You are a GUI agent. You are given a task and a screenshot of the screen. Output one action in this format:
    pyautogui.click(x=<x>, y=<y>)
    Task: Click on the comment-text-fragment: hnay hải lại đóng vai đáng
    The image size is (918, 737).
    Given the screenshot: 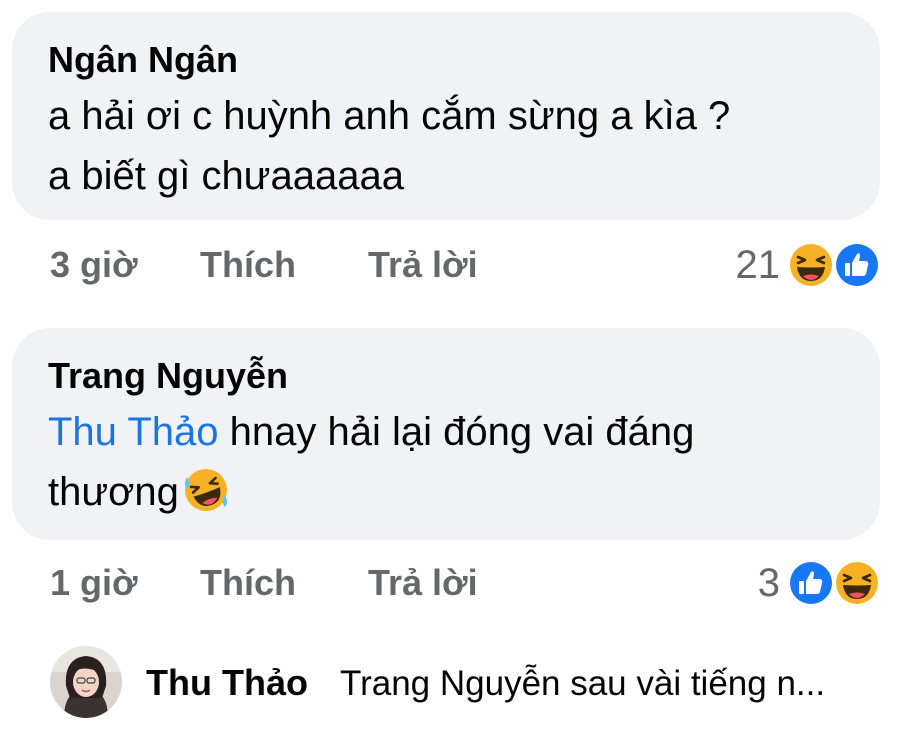 What is the action you would take?
    pyautogui.click(x=456, y=432)
    